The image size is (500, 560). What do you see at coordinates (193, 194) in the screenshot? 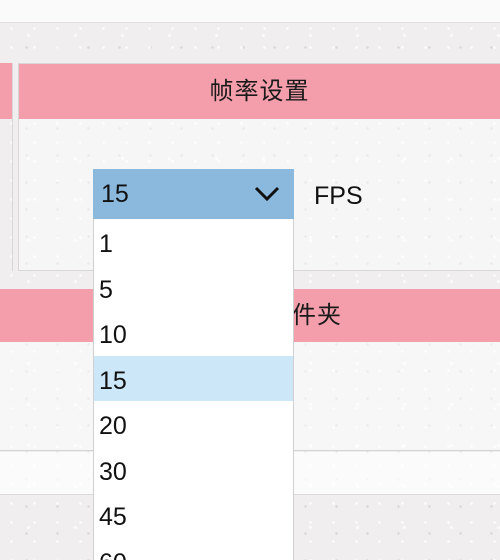
I see `fps-select: 15` at bounding box center [193, 194].